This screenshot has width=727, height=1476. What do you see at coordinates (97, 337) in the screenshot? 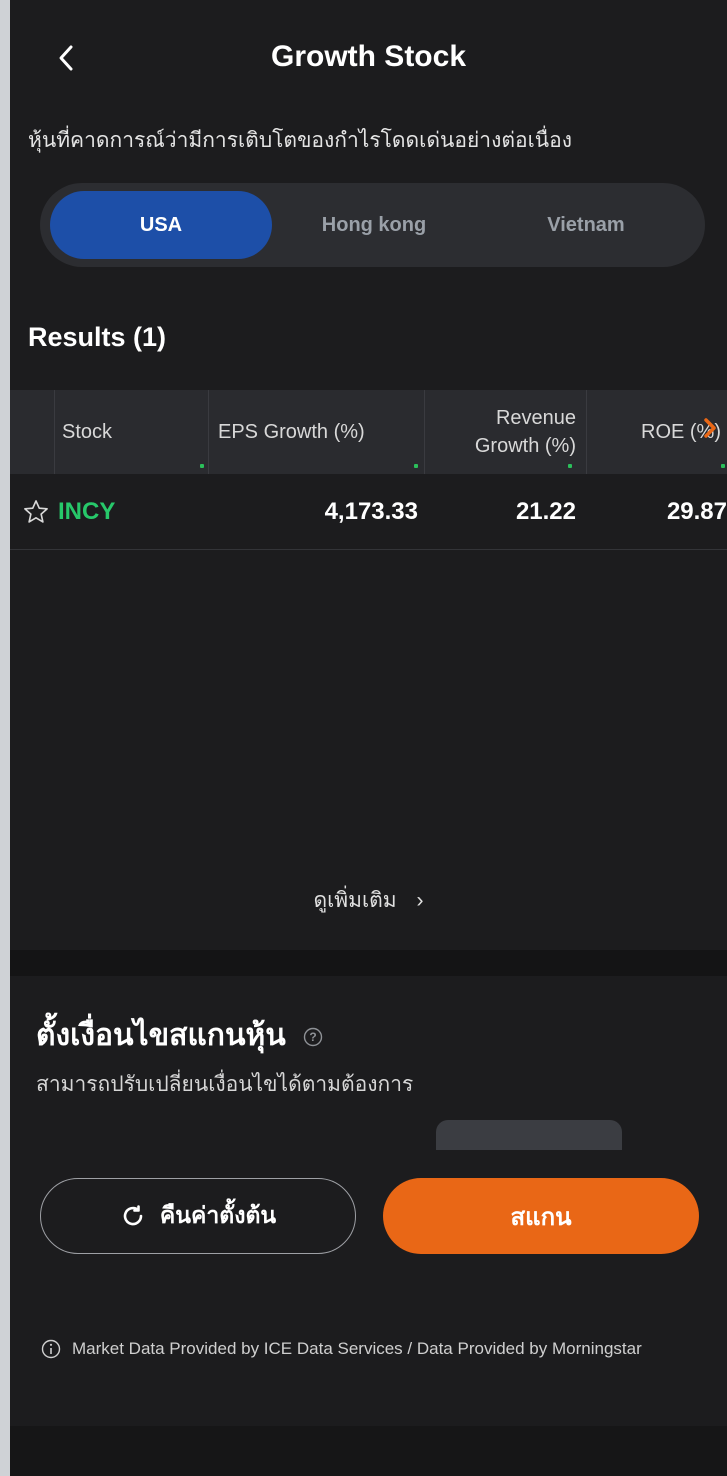
I see `results-title: Results (1)` at bounding box center [97, 337].